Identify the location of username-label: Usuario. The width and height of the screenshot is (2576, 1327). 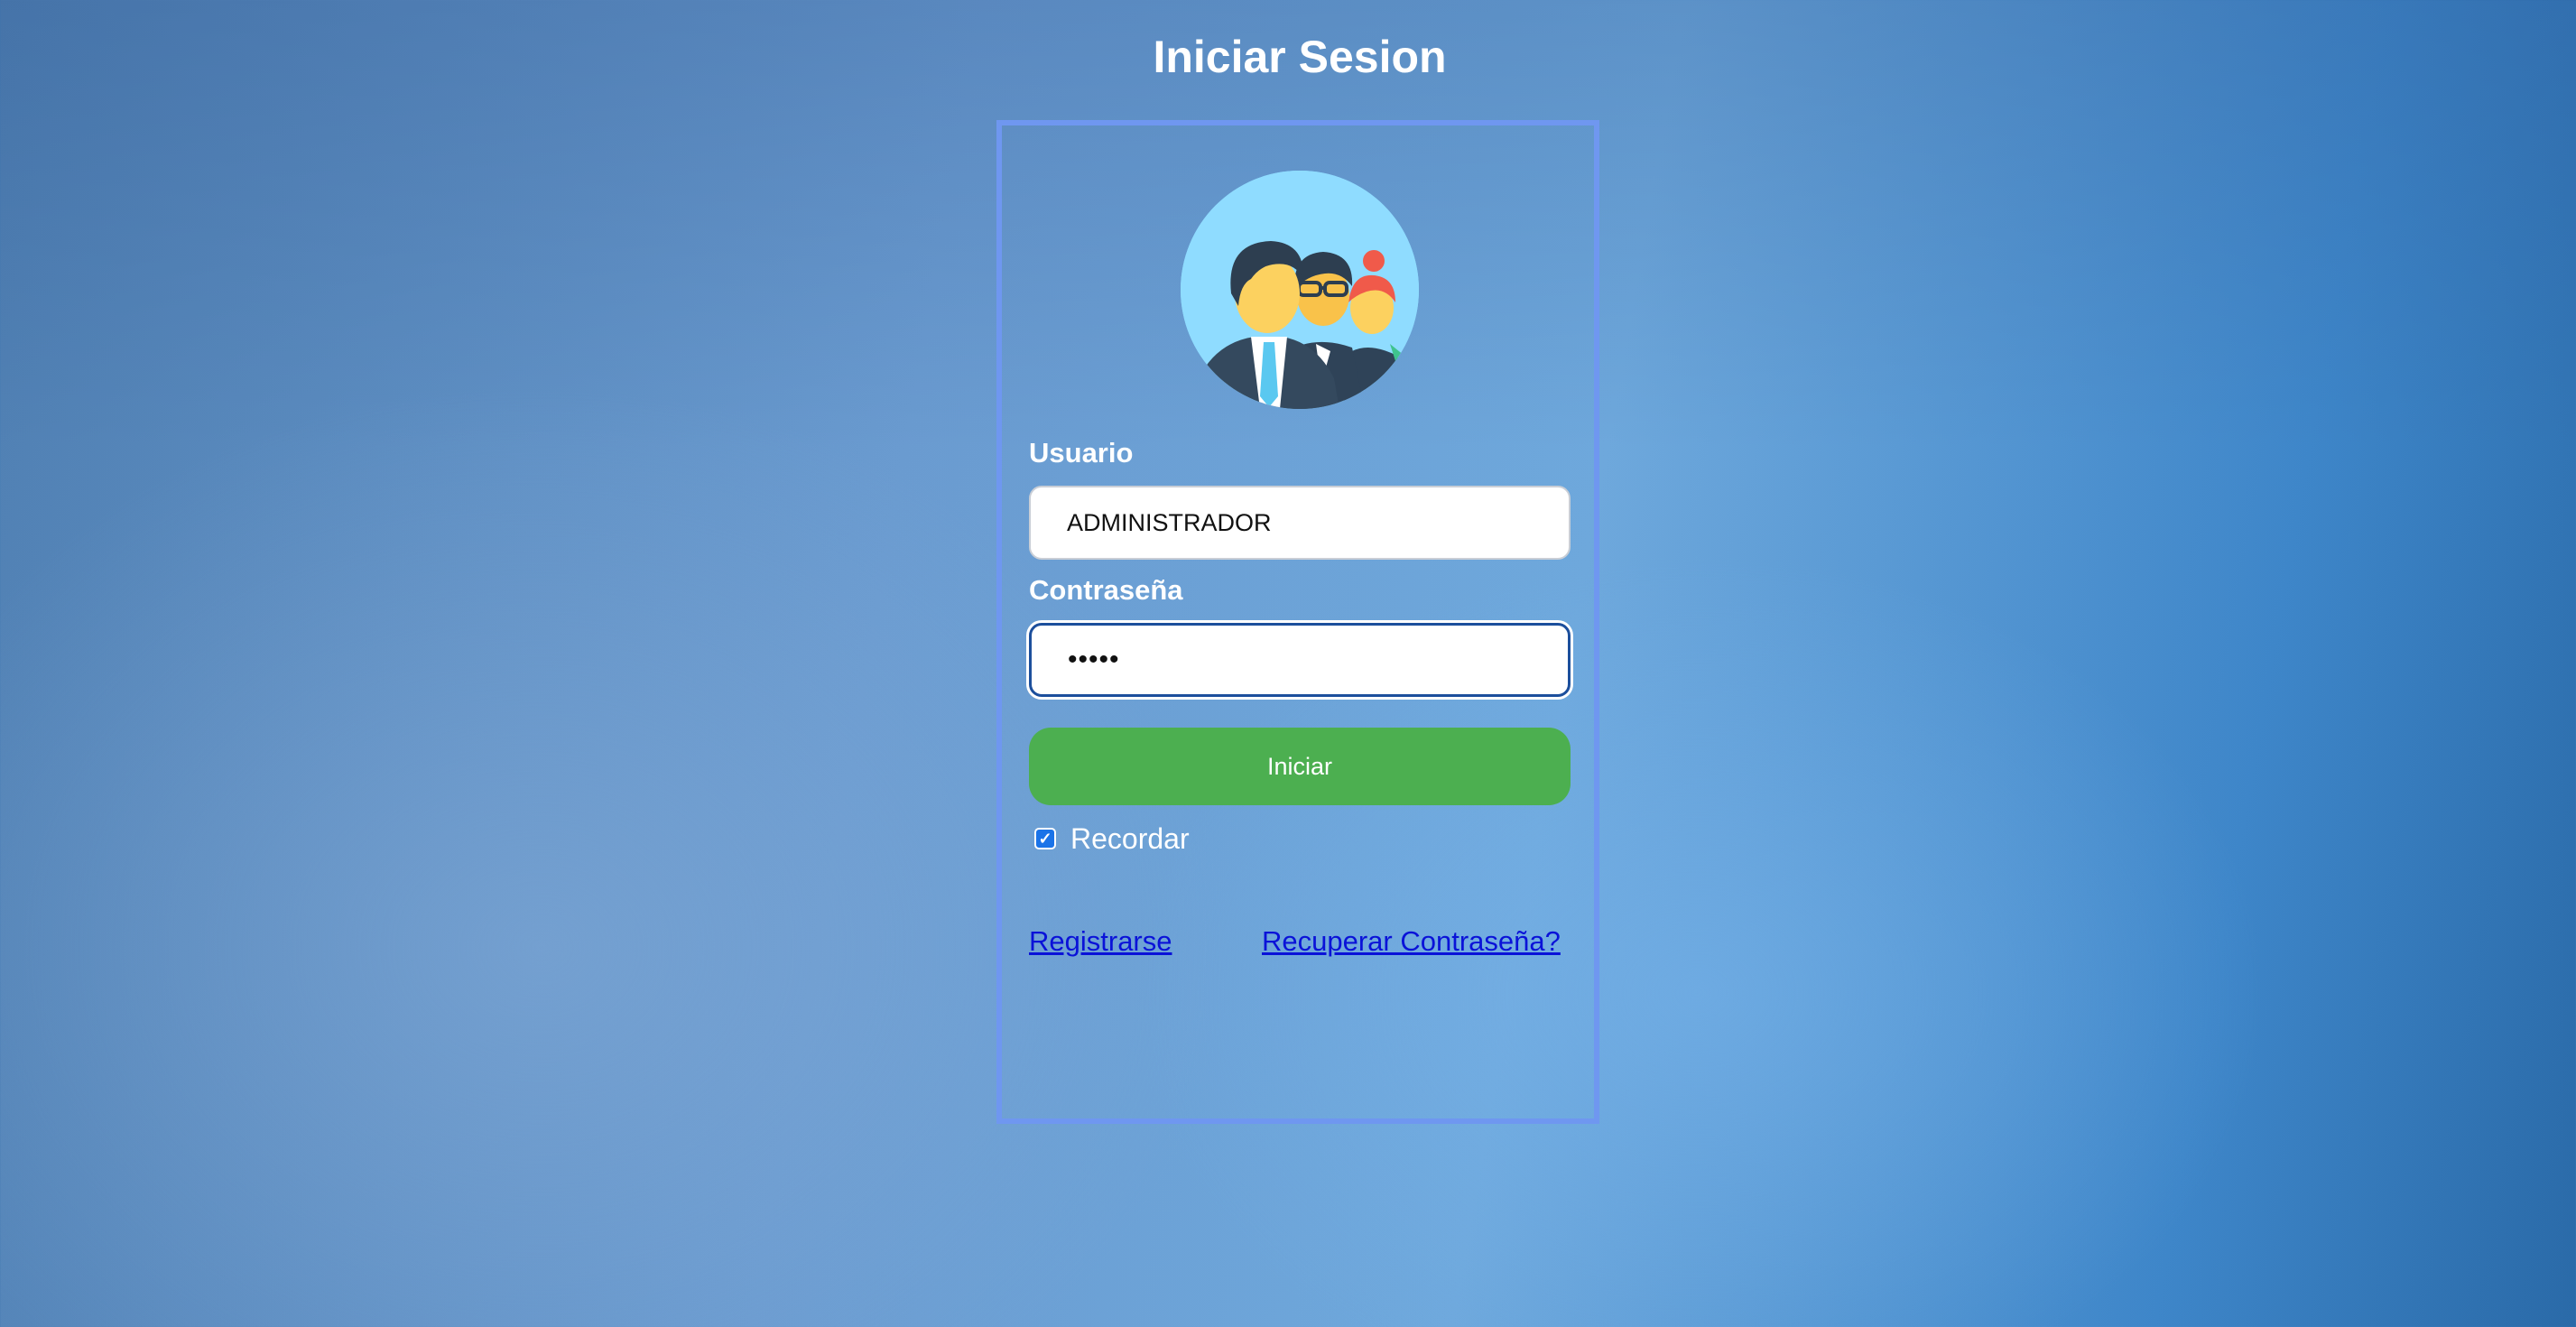
(1081, 453).